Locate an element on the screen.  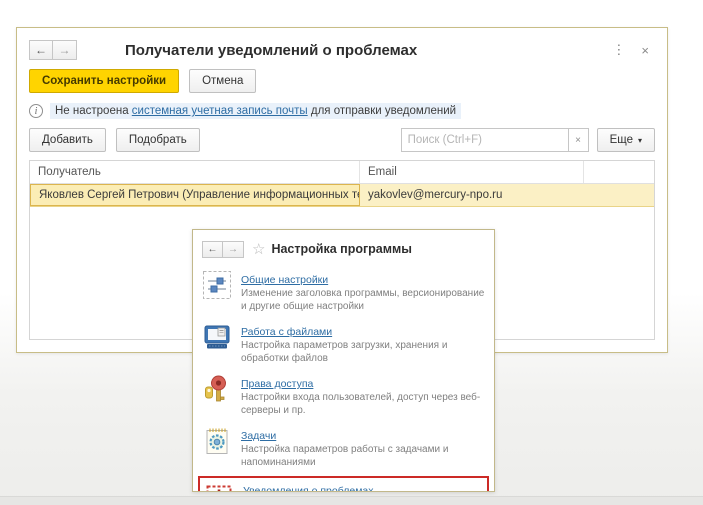
dialog-title: Настройка программы is located at coordinates (341, 249).